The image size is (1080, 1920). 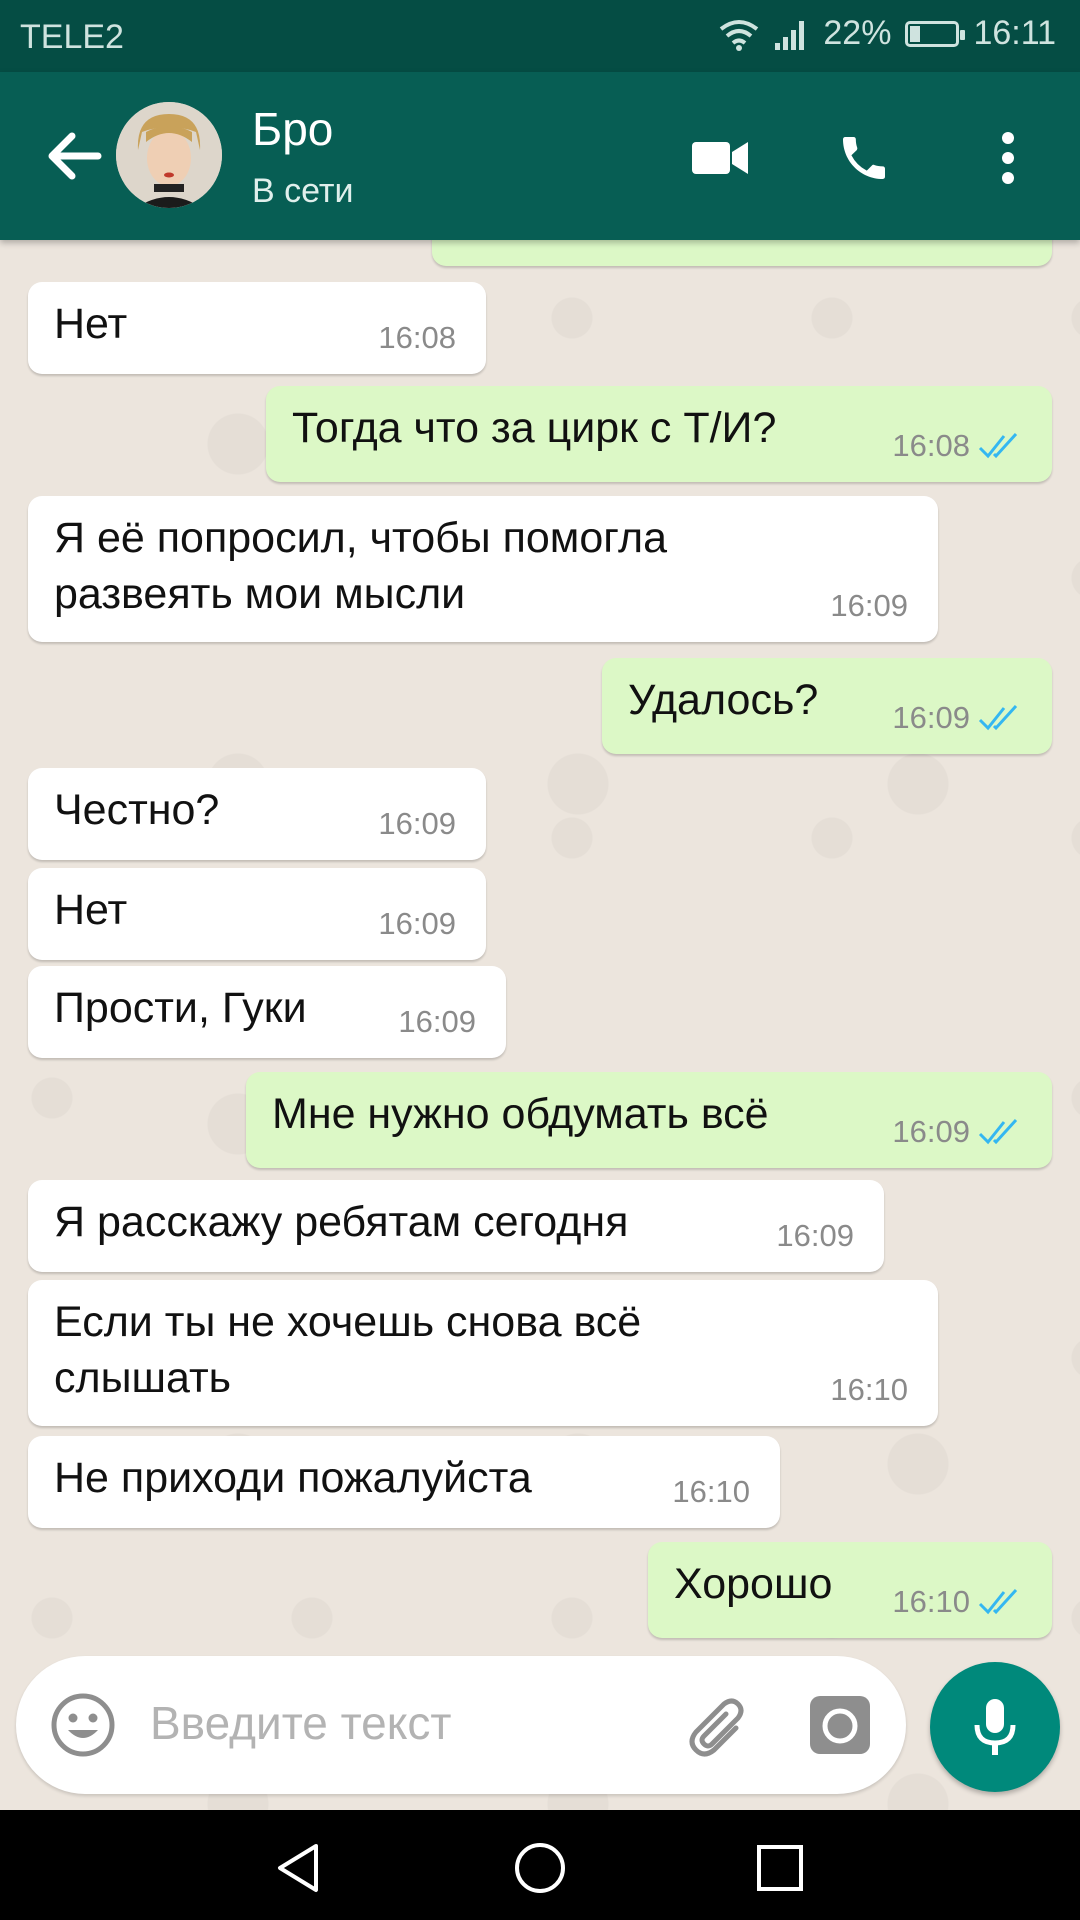 I want to click on message-bubble-incoming: Я расскажу ребятам сегодня 16:09, so click(x=456, y=1226).